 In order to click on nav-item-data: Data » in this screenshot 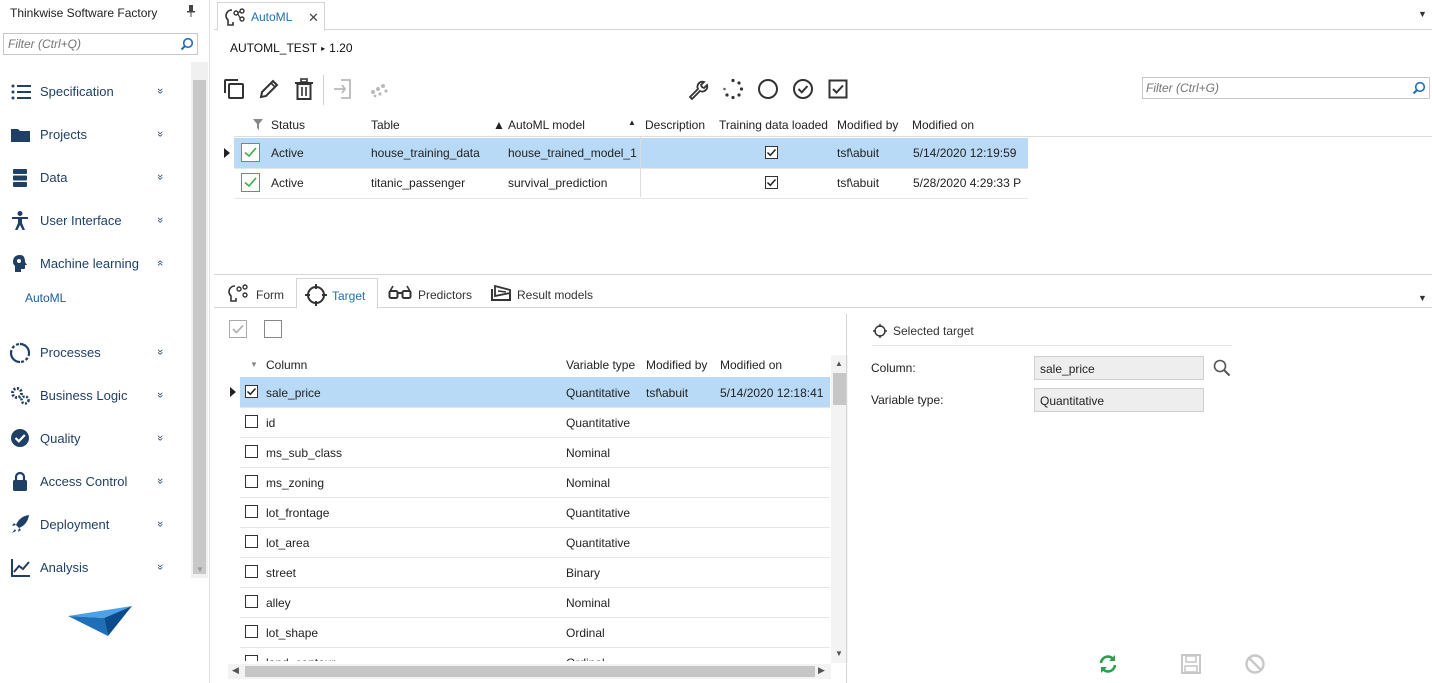, I will do `click(95, 177)`.